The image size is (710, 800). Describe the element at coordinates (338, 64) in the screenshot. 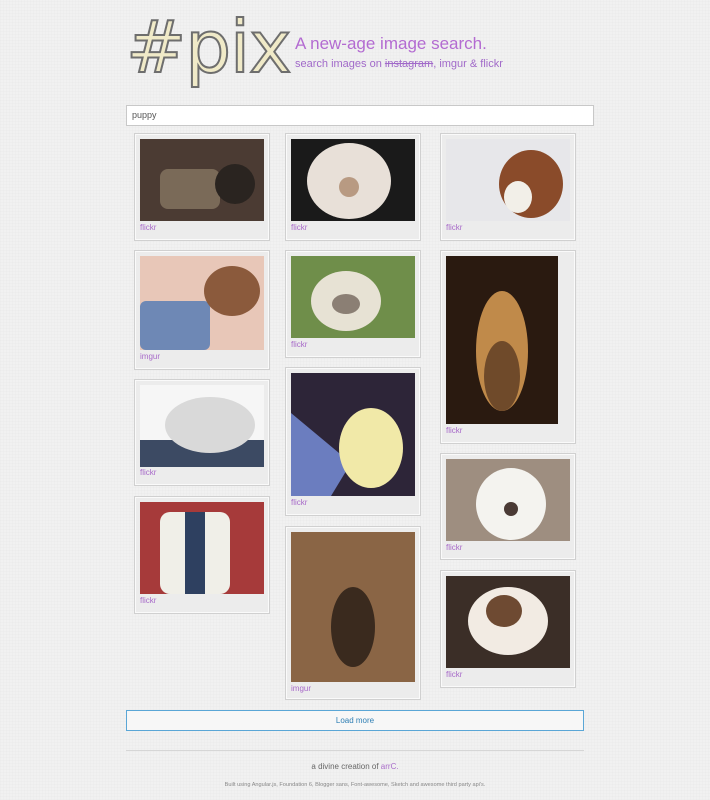

I see `subline-prefix: search images on` at that location.